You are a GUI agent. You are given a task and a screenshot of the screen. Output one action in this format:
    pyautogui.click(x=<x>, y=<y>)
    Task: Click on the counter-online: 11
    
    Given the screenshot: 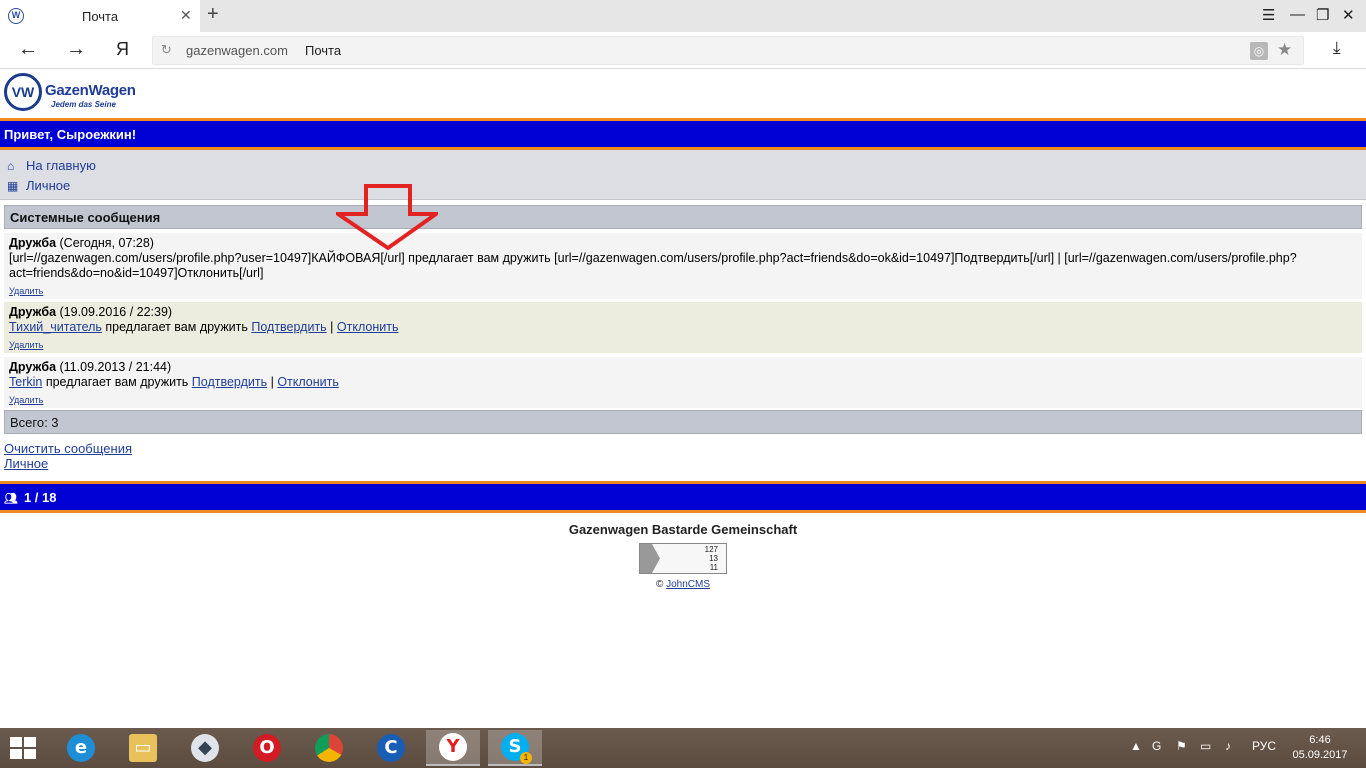 What is the action you would take?
    pyautogui.click(x=713, y=567)
    